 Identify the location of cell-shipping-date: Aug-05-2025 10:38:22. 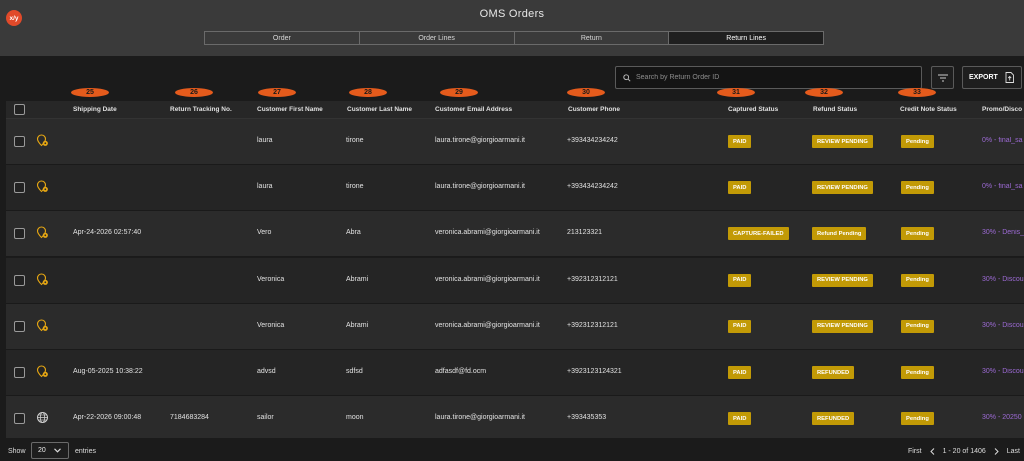
(108, 371).